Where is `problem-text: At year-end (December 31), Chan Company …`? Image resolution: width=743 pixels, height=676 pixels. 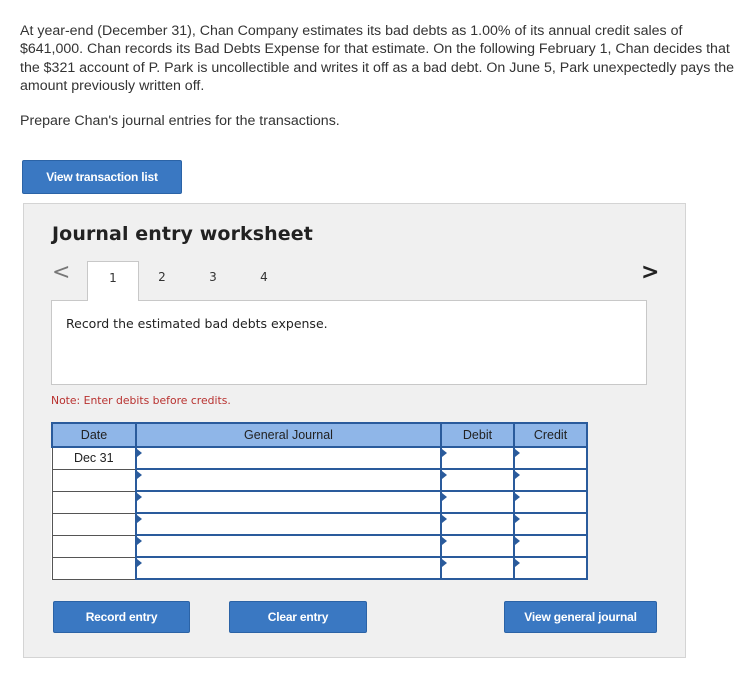
problem-text: At year-end (December 31), Chan Company … is located at coordinates (377, 58).